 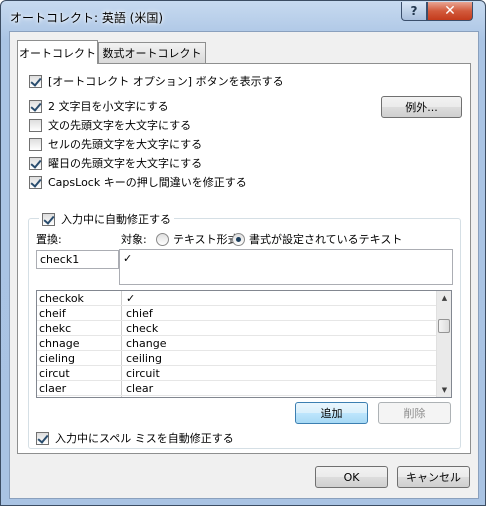 What do you see at coordinates (238, 239) in the screenshot?
I see `formatted-text-radio` at bounding box center [238, 239].